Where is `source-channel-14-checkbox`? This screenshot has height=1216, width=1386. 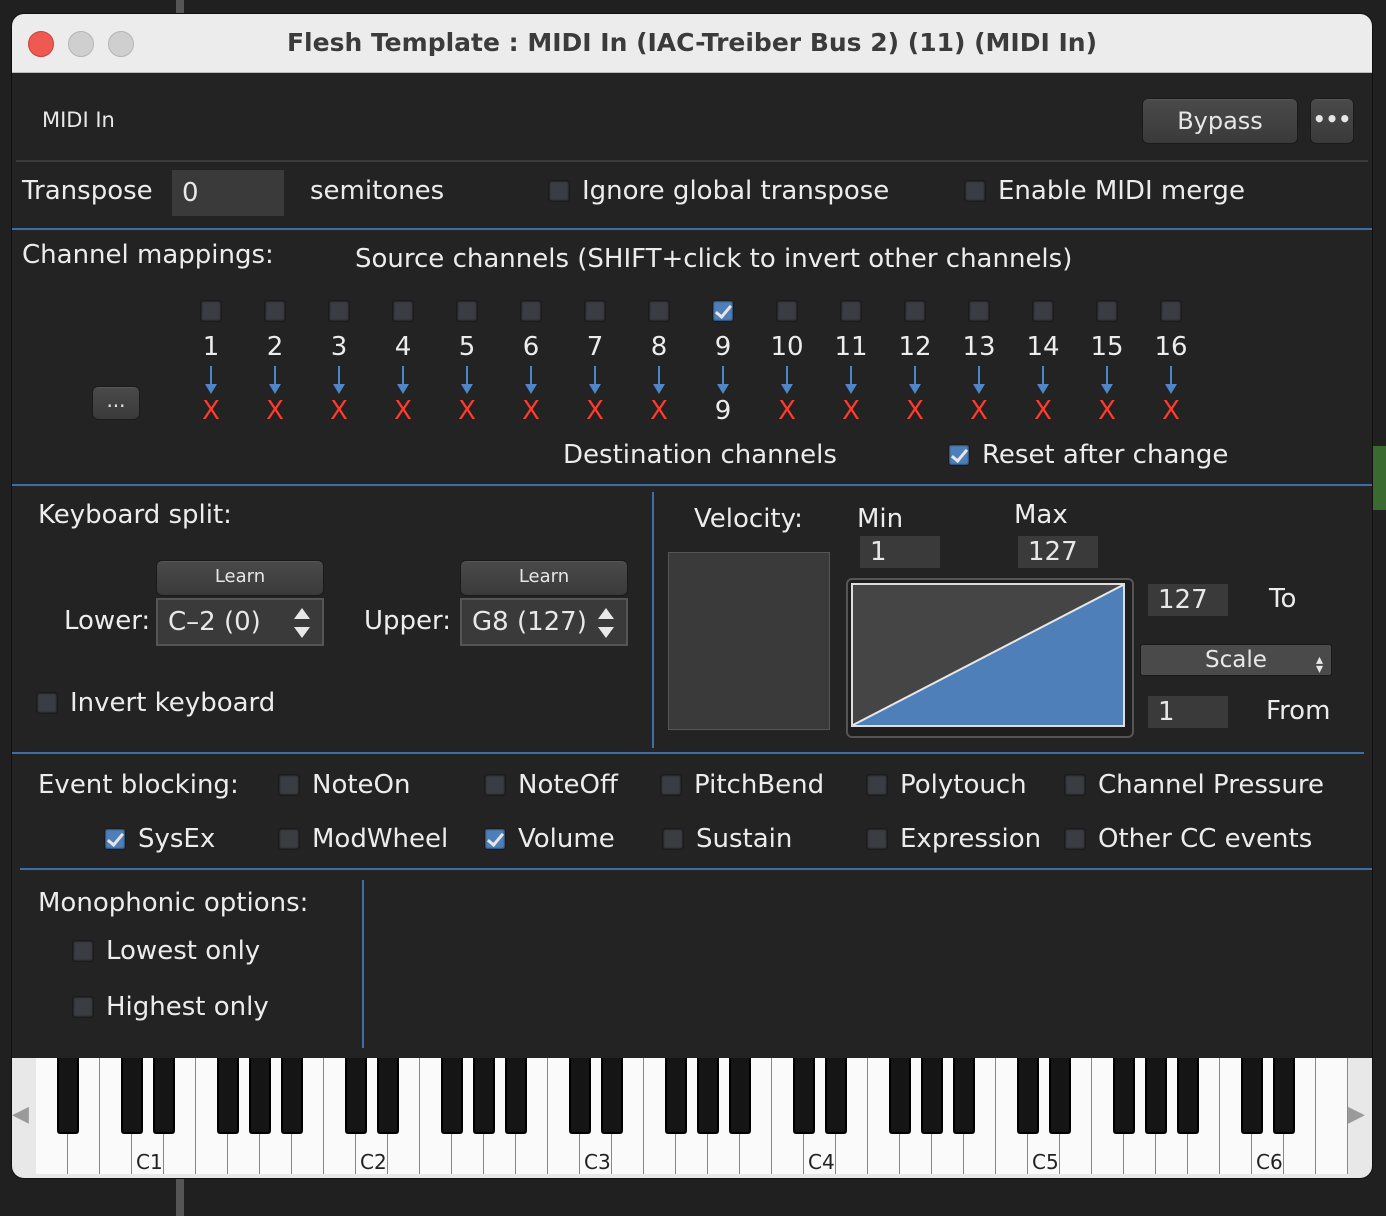
source-channel-14-checkbox is located at coordinates (1043, 311).